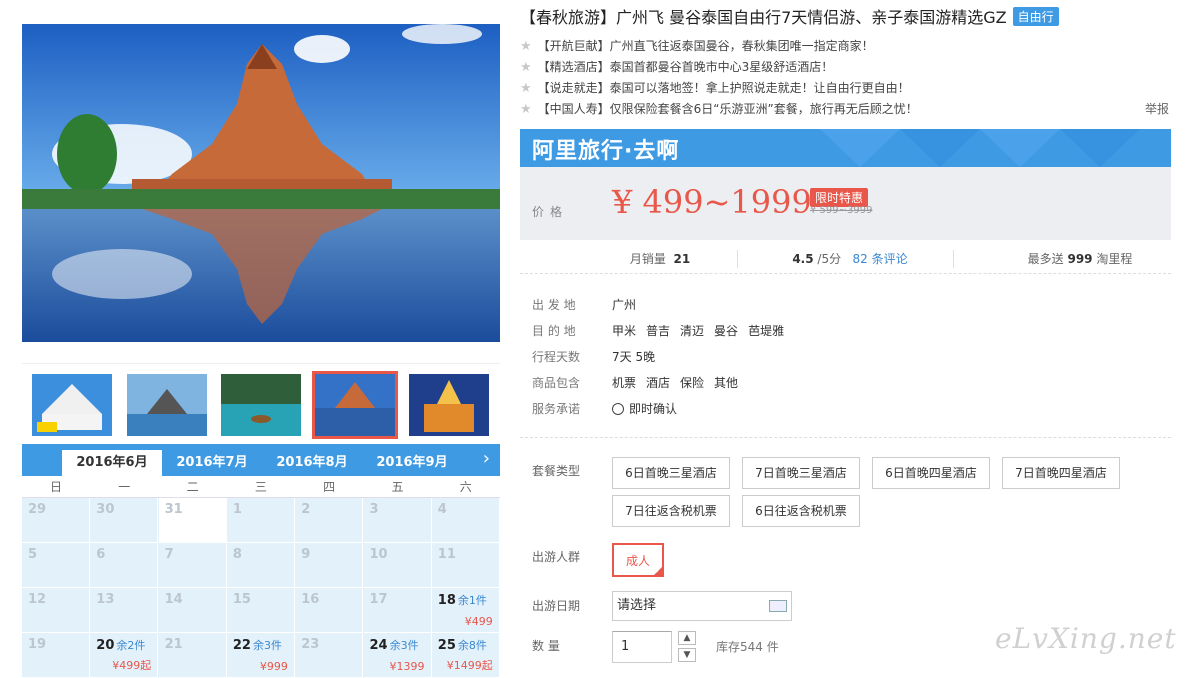 This screenshot has width=1201, height=678. I want to click on calendar-day-number: 3, so click(374, 509).